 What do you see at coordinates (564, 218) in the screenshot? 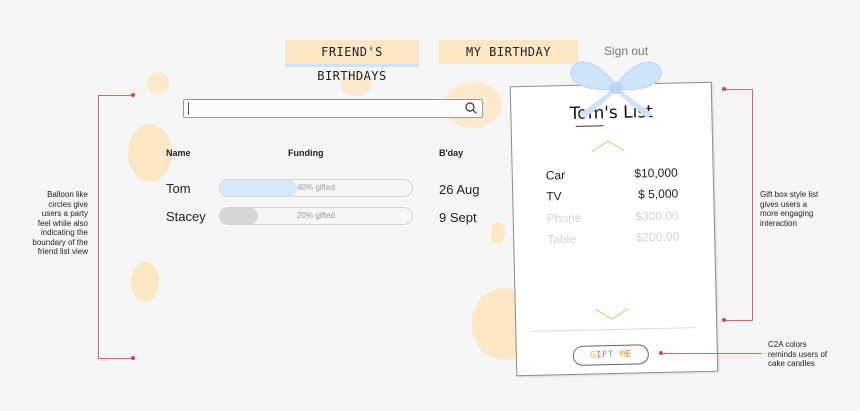
I see `gift-item-name: Phone` at bounding box center [564, 218].